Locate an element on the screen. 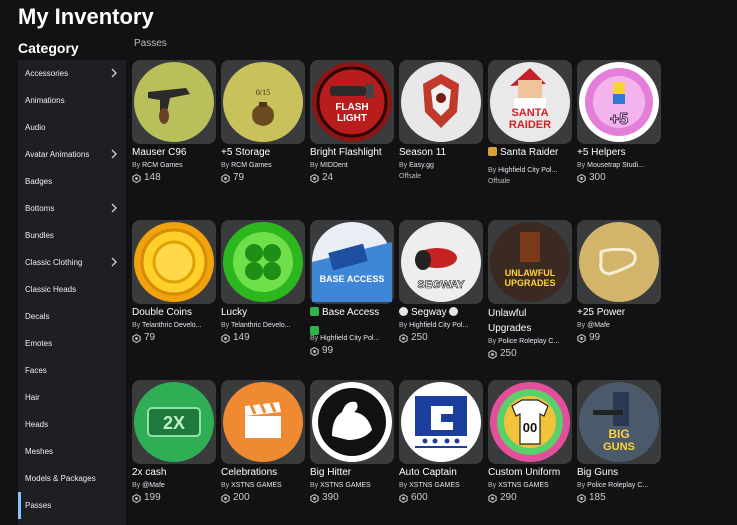 Image resolution: width=737 pixels, height=525 pixels. item-thumbnail: 0/15 is located at coordinates (263, 102).